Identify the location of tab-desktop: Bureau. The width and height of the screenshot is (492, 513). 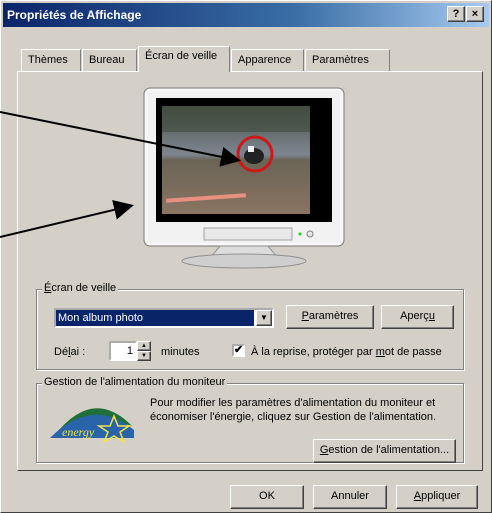
(109, 60).